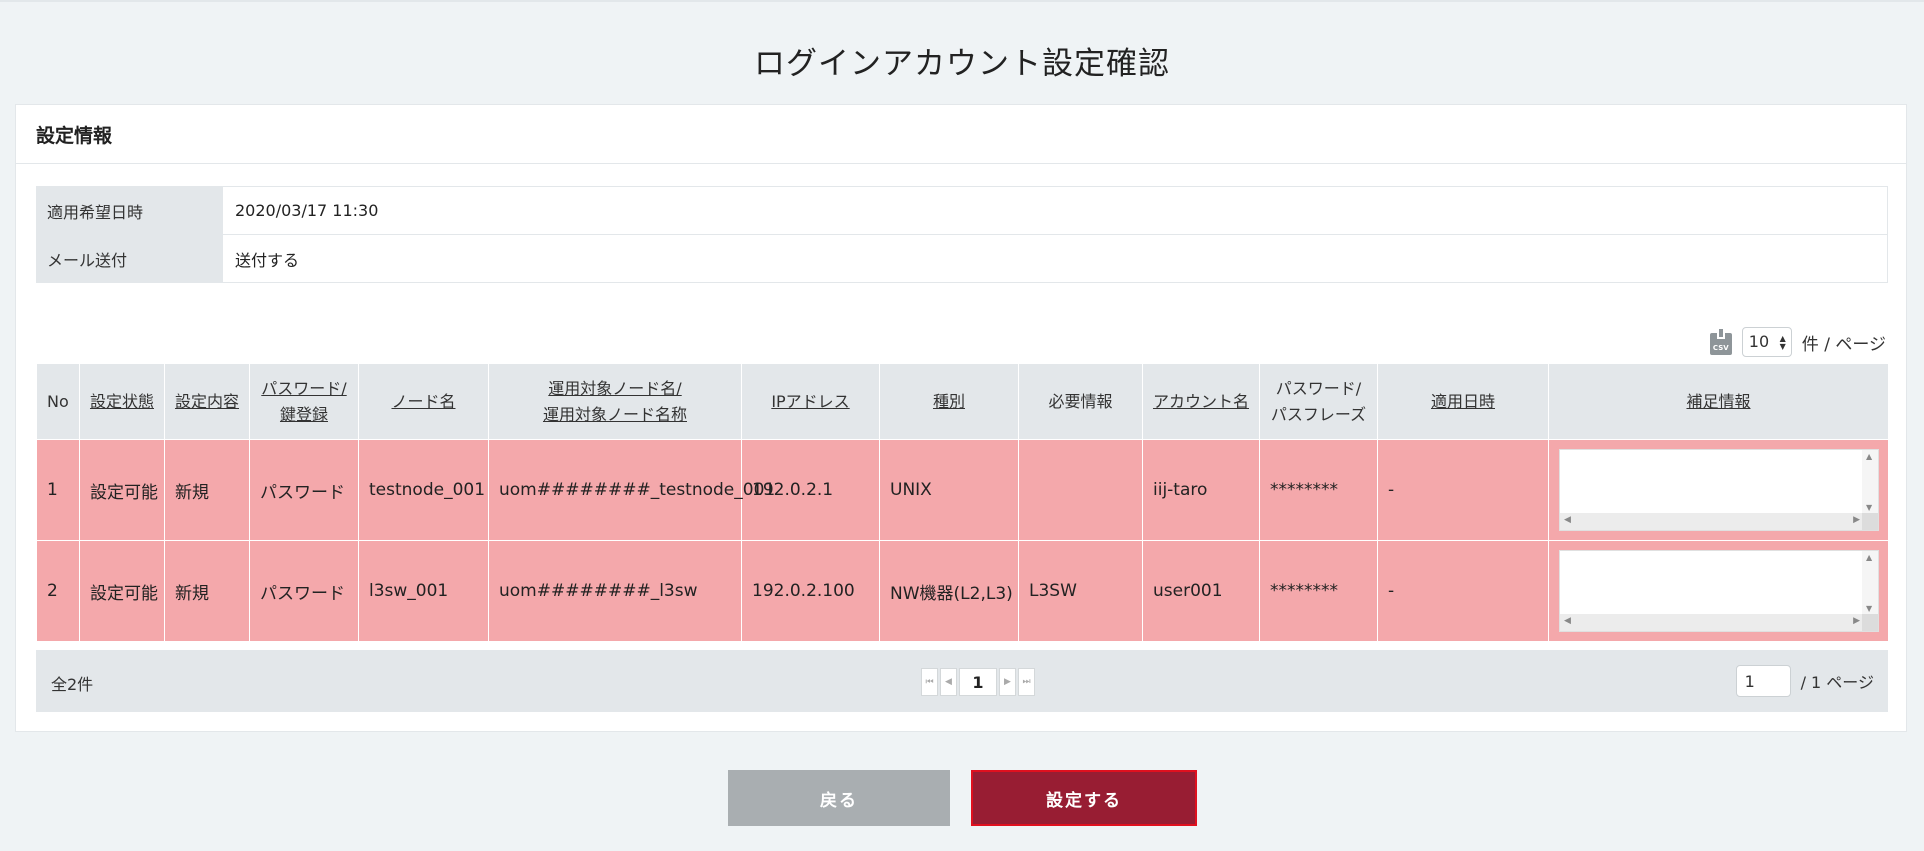 Image resolution: width=1924 pixels, height=851 pixels. I want to click on col-type: 種別, so click(949, 401).